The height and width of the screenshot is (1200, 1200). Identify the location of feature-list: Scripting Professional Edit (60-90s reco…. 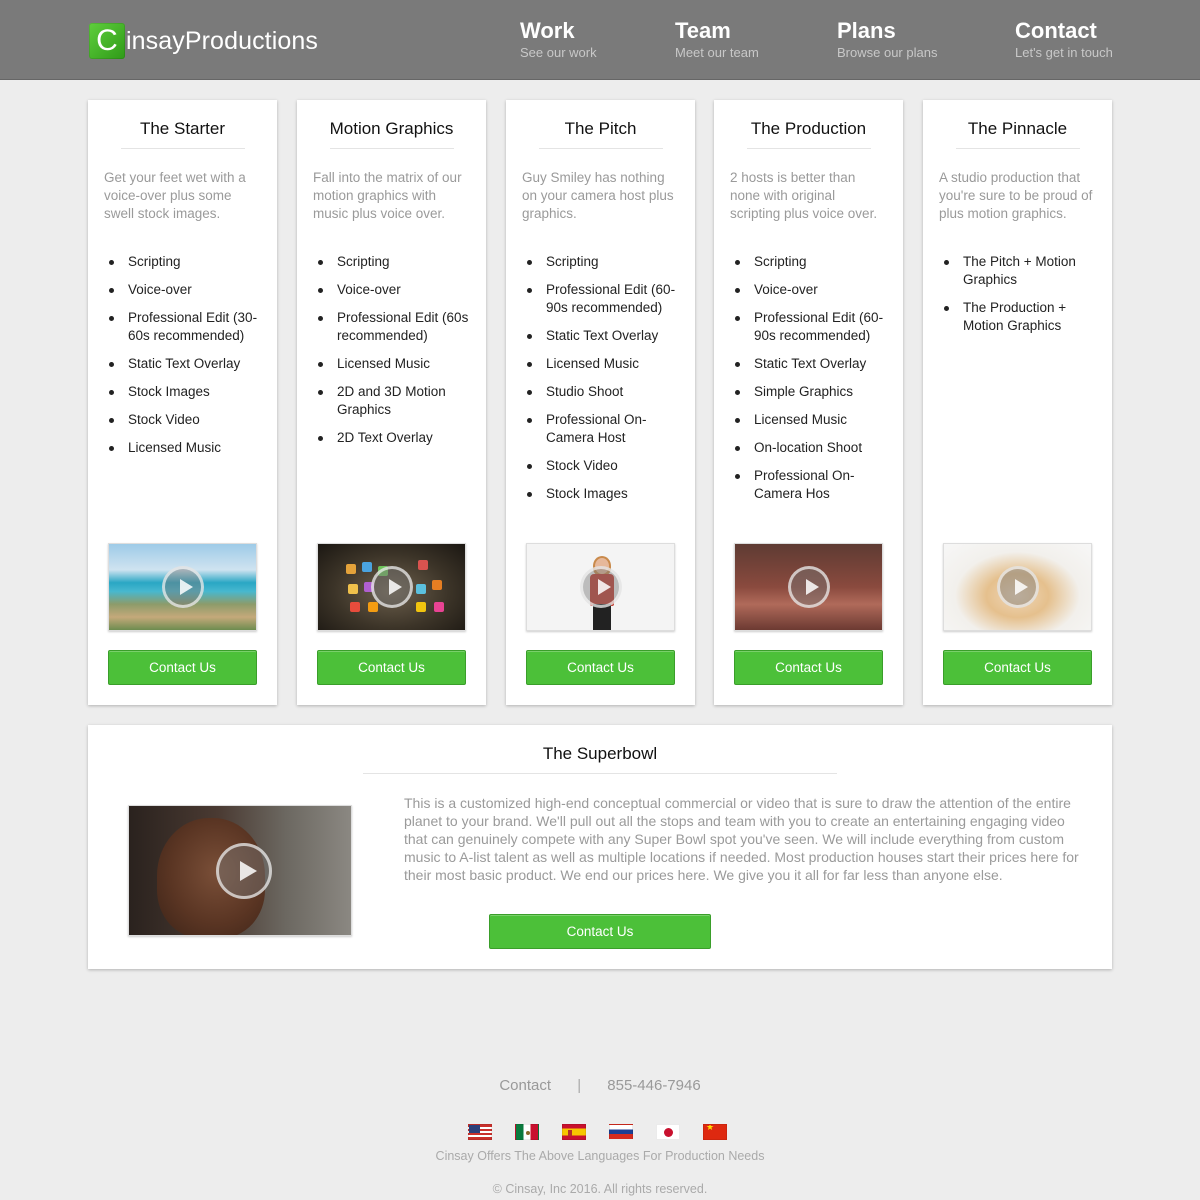
(600, 378).